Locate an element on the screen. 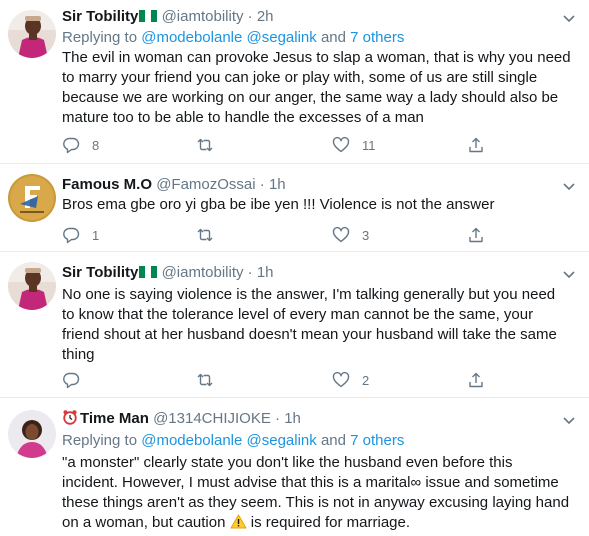 The width and height of the screenshot is (589, 536). like-count: 3 is located at coordinates (366, 235).